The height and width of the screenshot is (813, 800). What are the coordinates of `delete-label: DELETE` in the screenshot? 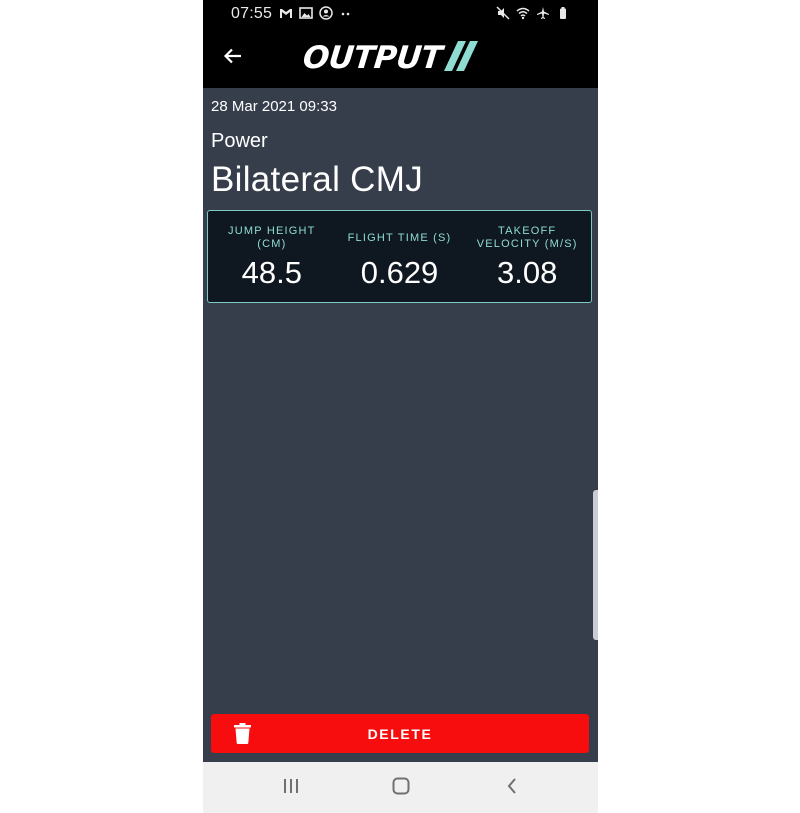 It's located at (400, 734).